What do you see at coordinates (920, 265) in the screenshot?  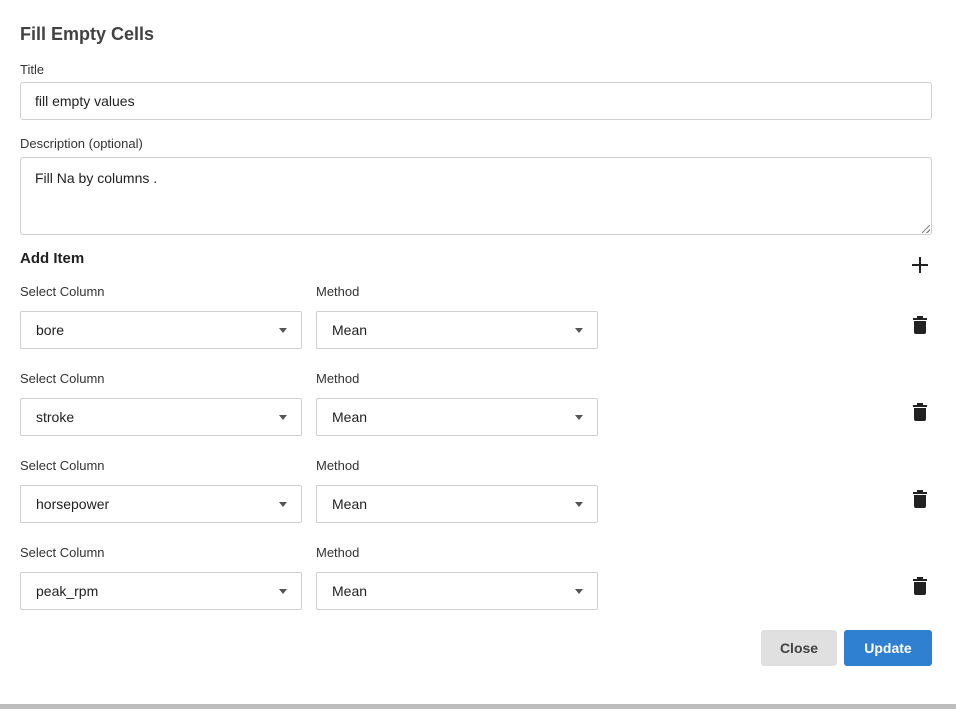 I see `plus-icon` at bounding box center [920, 265].